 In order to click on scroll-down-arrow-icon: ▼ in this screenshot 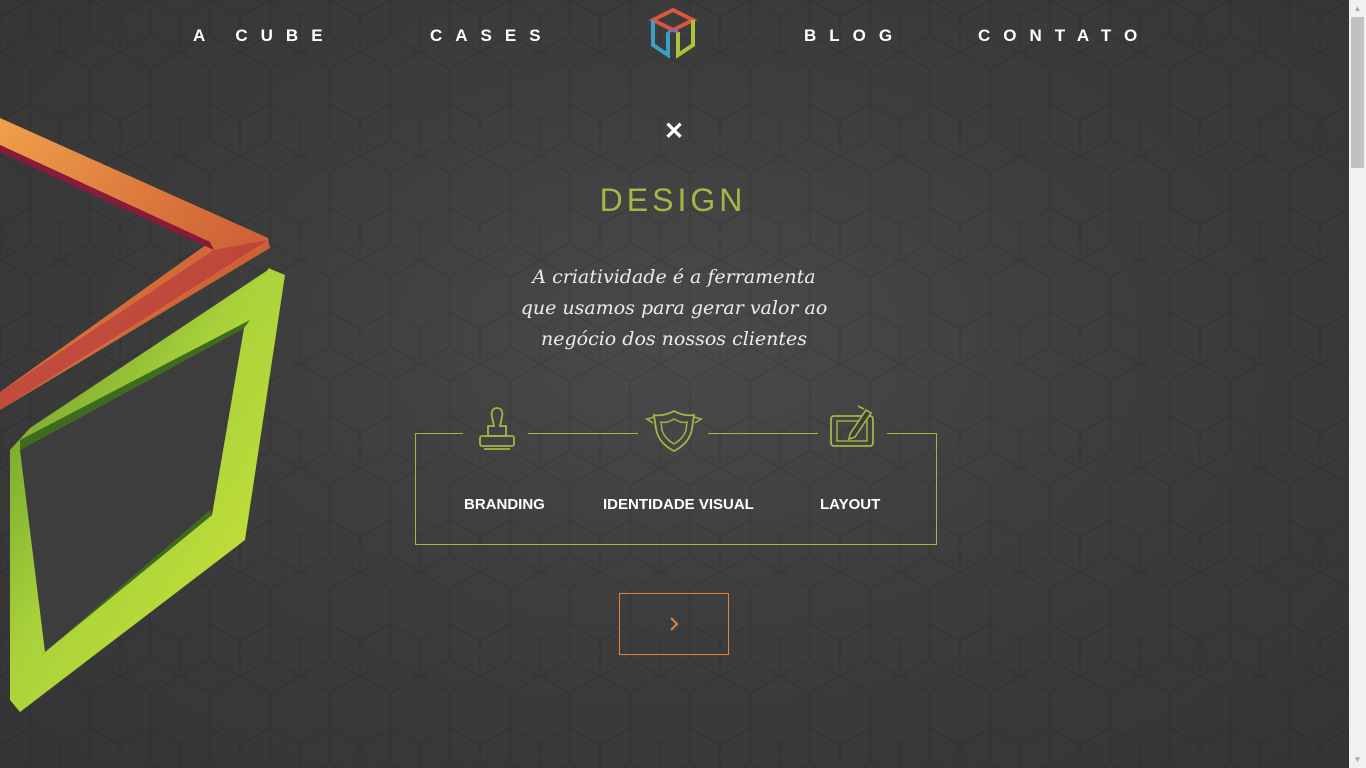, I will do `click(1357, 759)`.